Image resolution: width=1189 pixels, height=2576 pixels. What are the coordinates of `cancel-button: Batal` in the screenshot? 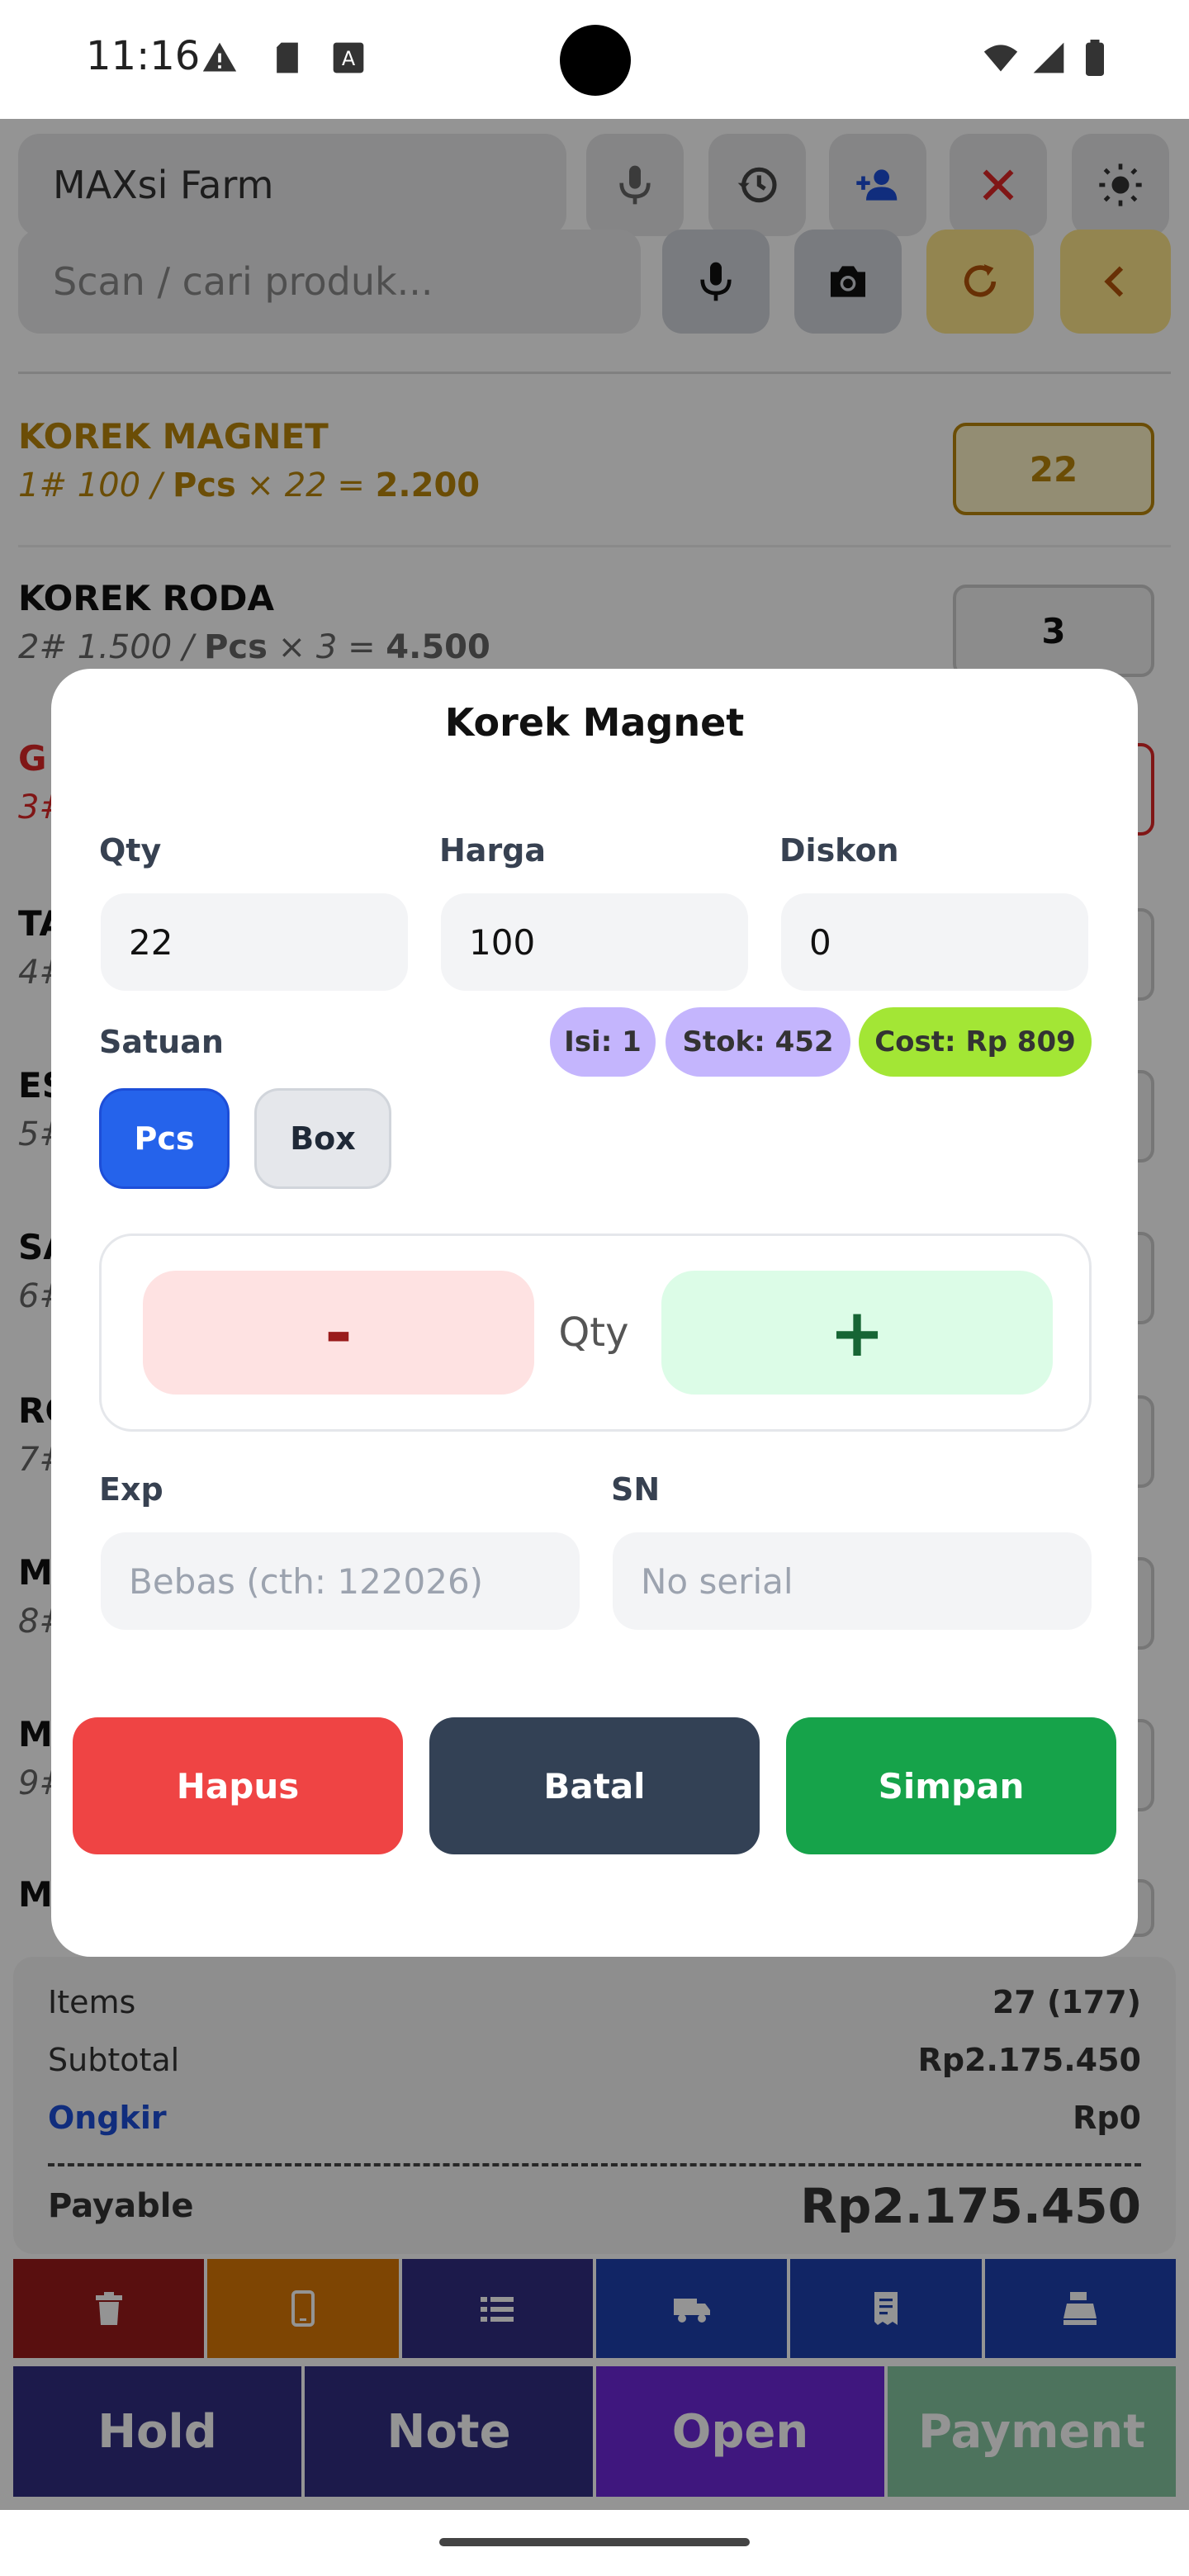 It's located at (594, 1785).